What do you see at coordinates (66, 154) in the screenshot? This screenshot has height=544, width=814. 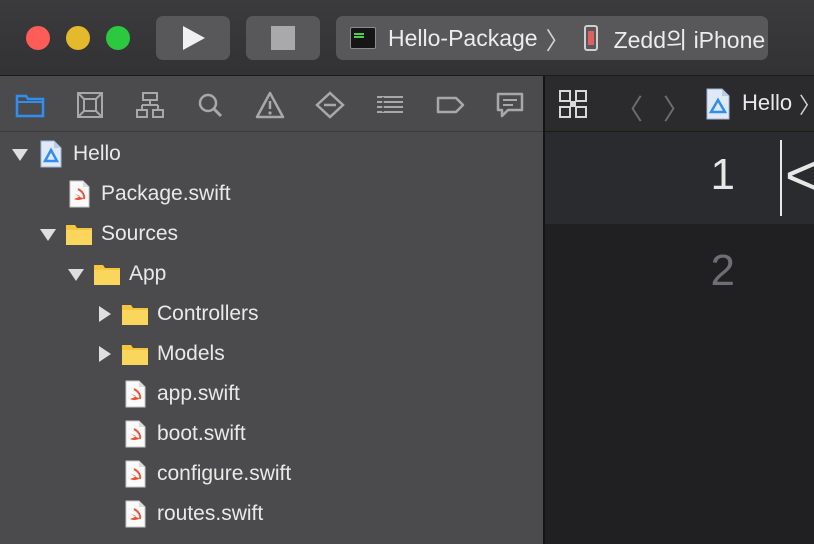 I see `tree-row-hello: Hello` at bounding box center [66, 154].